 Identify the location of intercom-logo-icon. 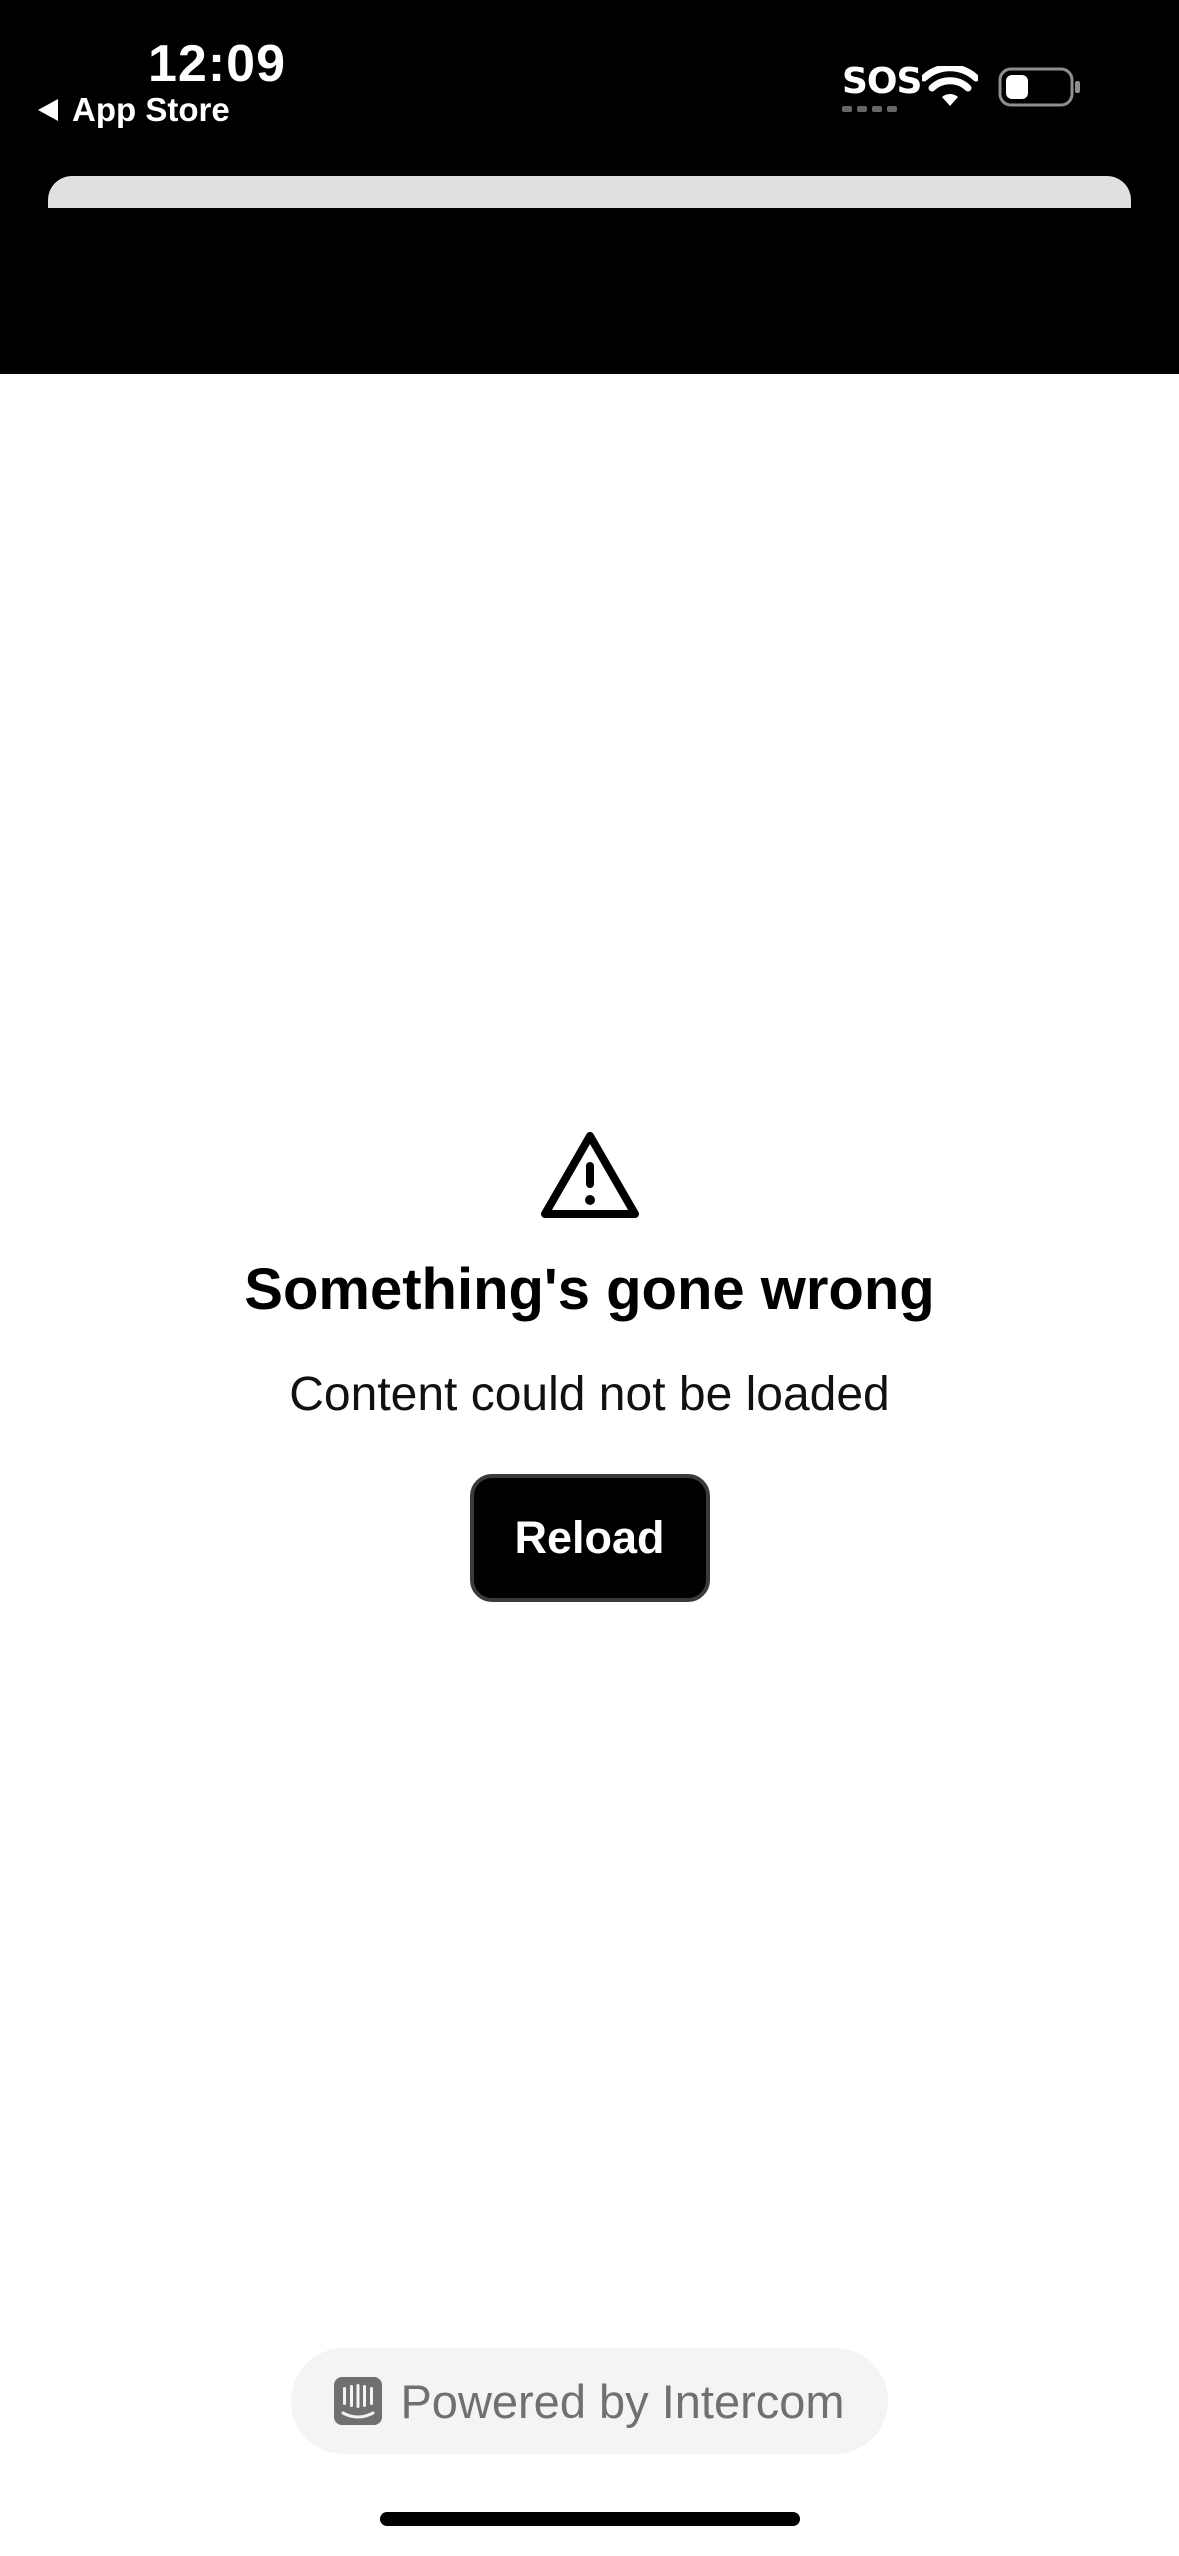
(358, 2401).